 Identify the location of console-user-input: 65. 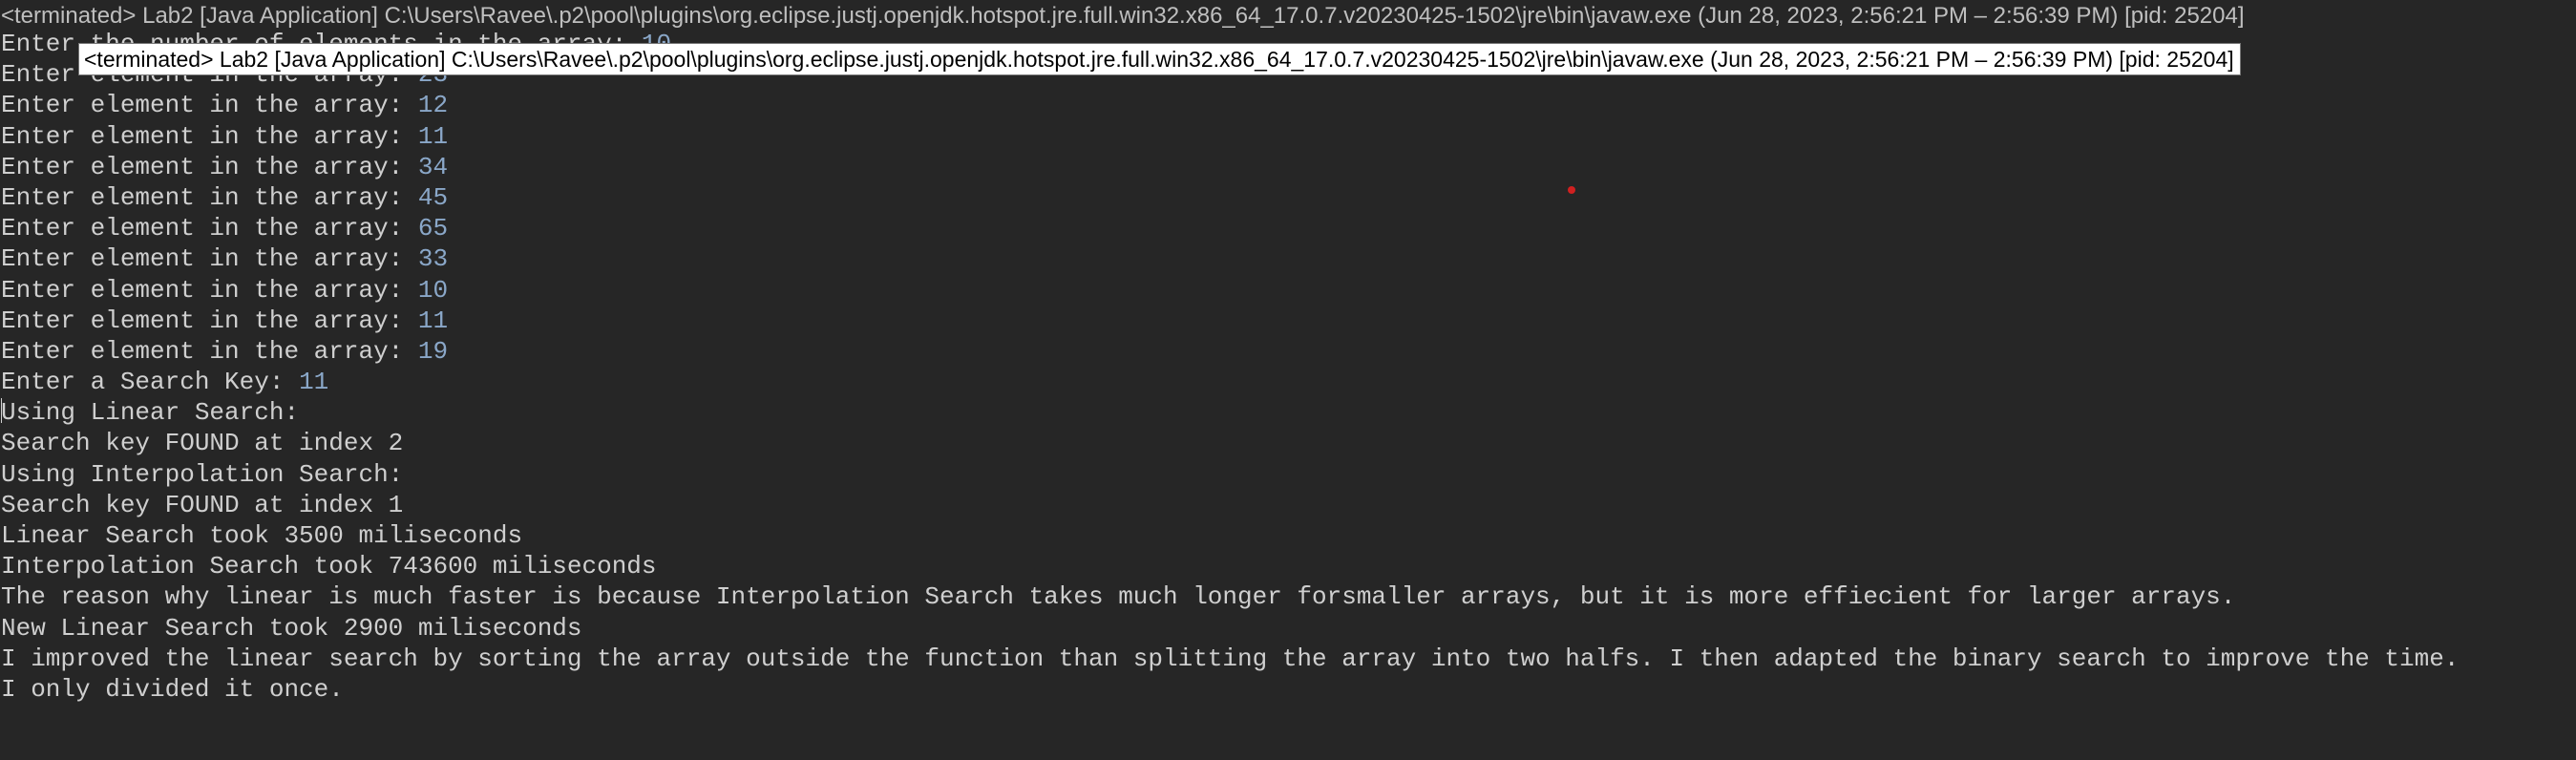
(433, 228).